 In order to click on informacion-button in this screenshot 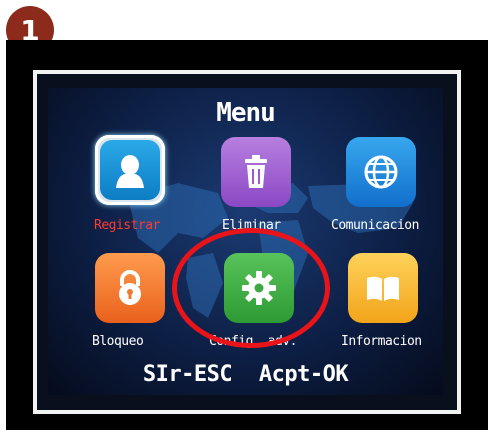, I will do `click(383, 288)`.